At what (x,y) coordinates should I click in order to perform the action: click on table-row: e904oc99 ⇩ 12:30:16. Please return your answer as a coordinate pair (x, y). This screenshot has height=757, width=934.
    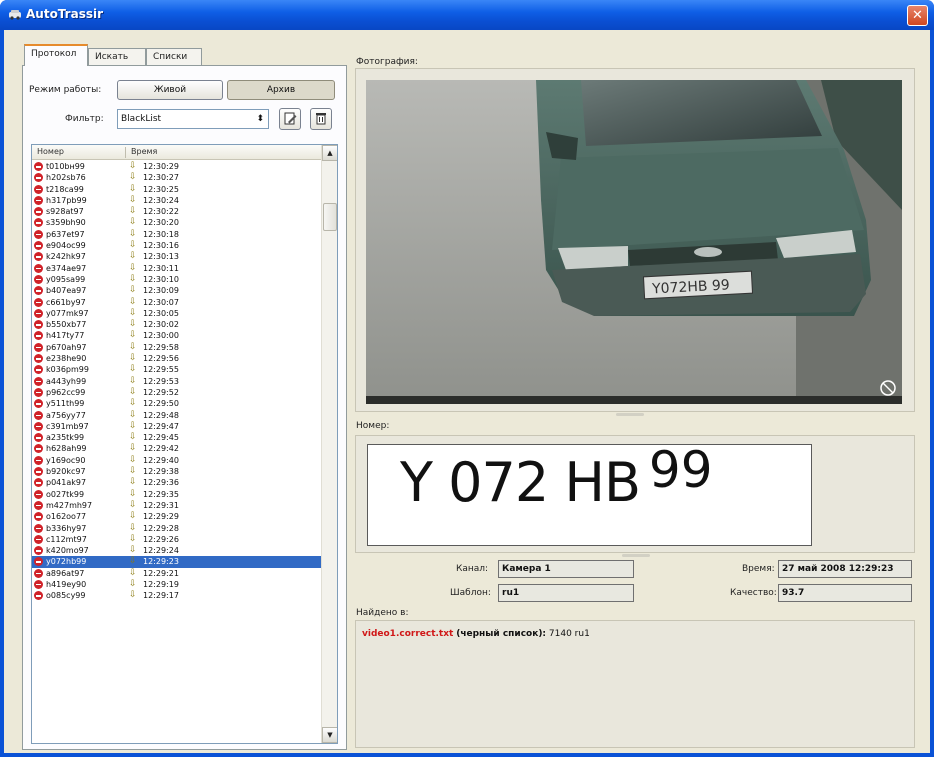
    Looking at the image, I should click on (177, 245).